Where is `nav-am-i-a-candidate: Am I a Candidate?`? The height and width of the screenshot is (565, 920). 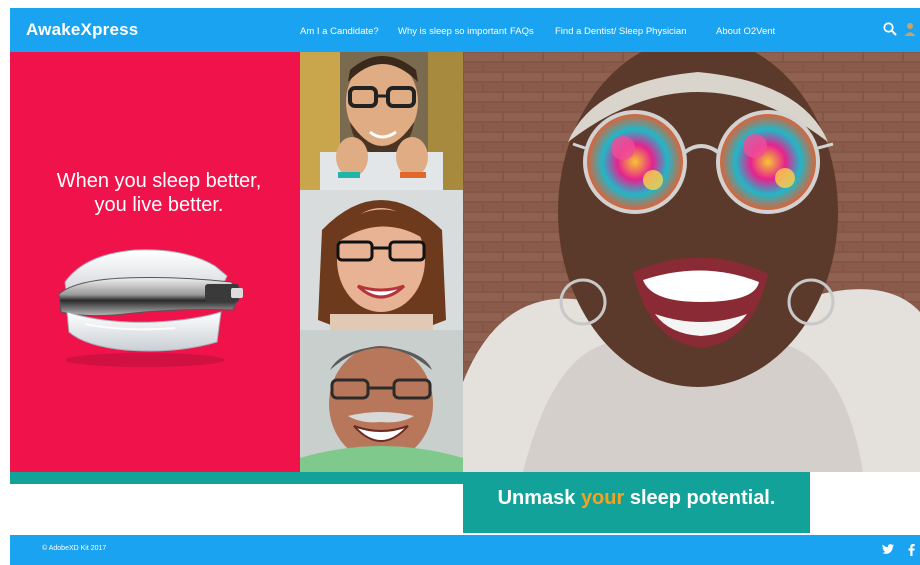 nav-am-i-a-candidate: Am I a Candidate? is located at coordinates (339, 31).